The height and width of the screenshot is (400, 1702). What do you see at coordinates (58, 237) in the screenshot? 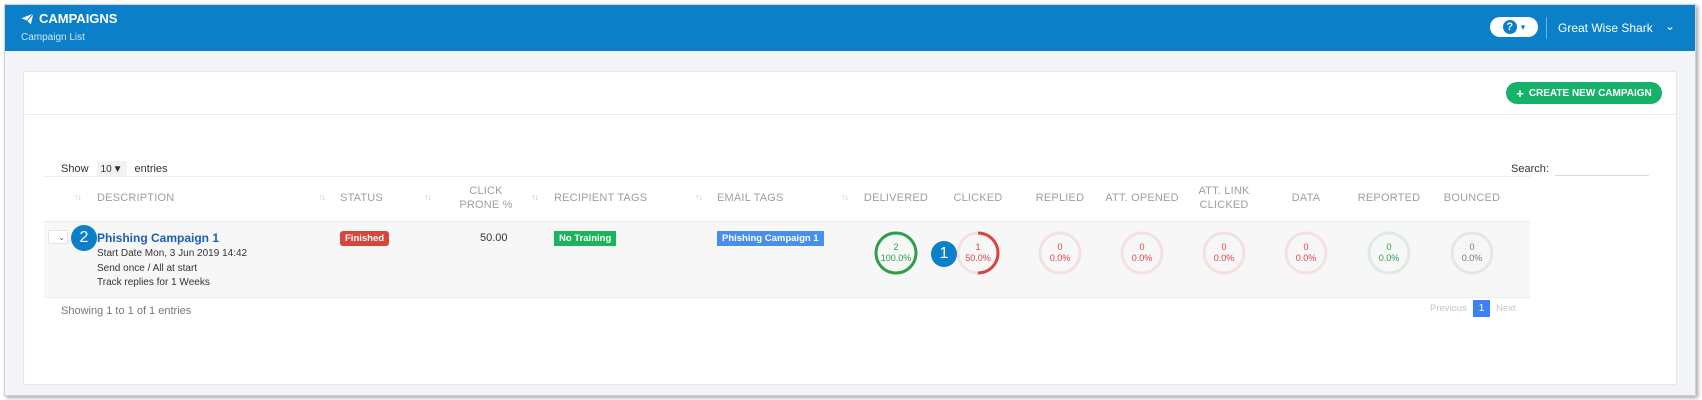
I see `row-expand-toggle: ⌄` at bounding box center [58, 237].